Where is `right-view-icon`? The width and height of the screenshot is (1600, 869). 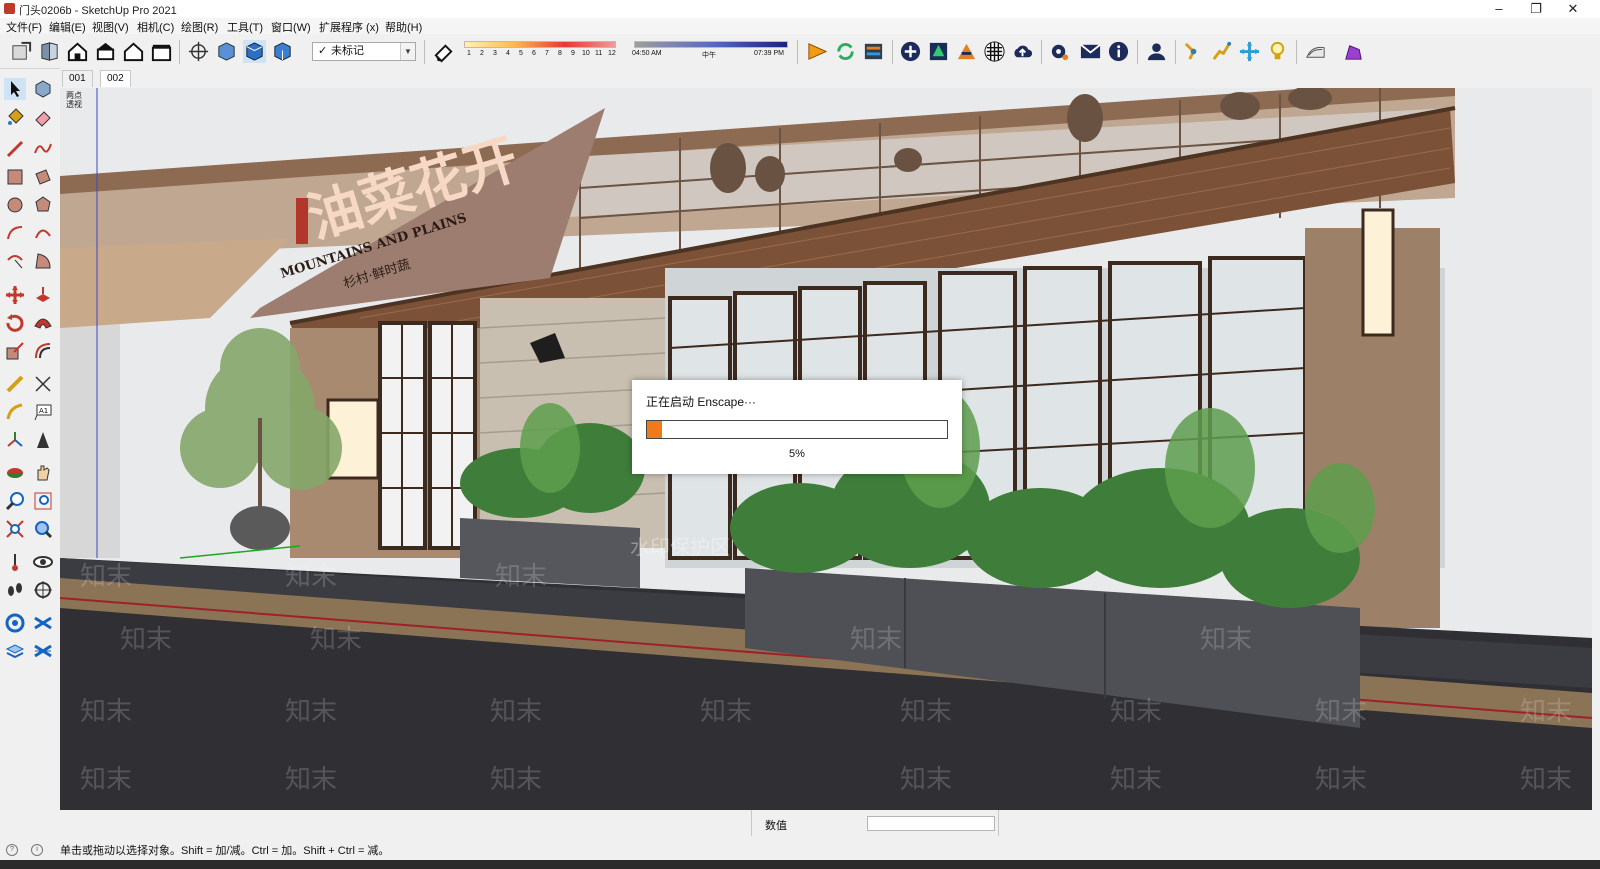 right-view-icon is located at coordinates (161, 51).